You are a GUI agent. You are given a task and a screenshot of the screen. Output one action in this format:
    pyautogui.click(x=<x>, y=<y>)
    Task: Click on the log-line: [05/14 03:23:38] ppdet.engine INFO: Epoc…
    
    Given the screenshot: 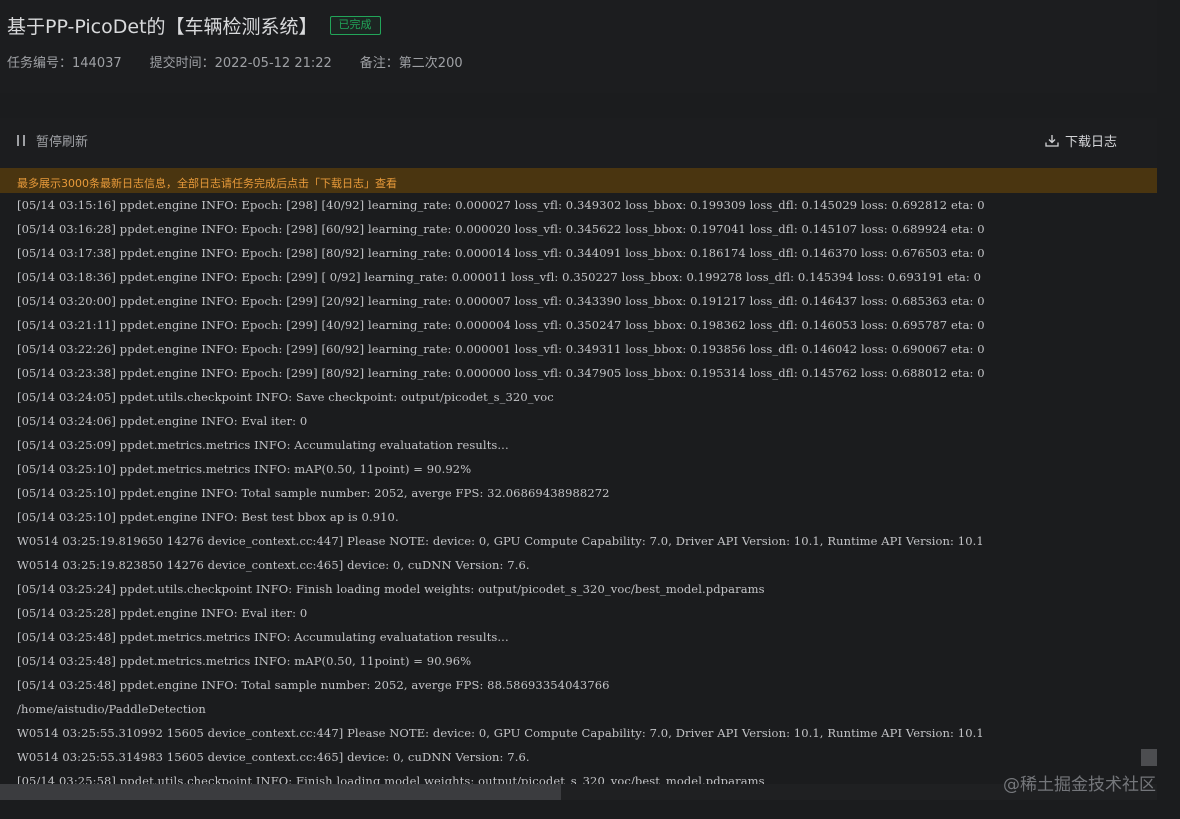 What is the action you would take?
    pyautogui.click(x=501, y=373)
    